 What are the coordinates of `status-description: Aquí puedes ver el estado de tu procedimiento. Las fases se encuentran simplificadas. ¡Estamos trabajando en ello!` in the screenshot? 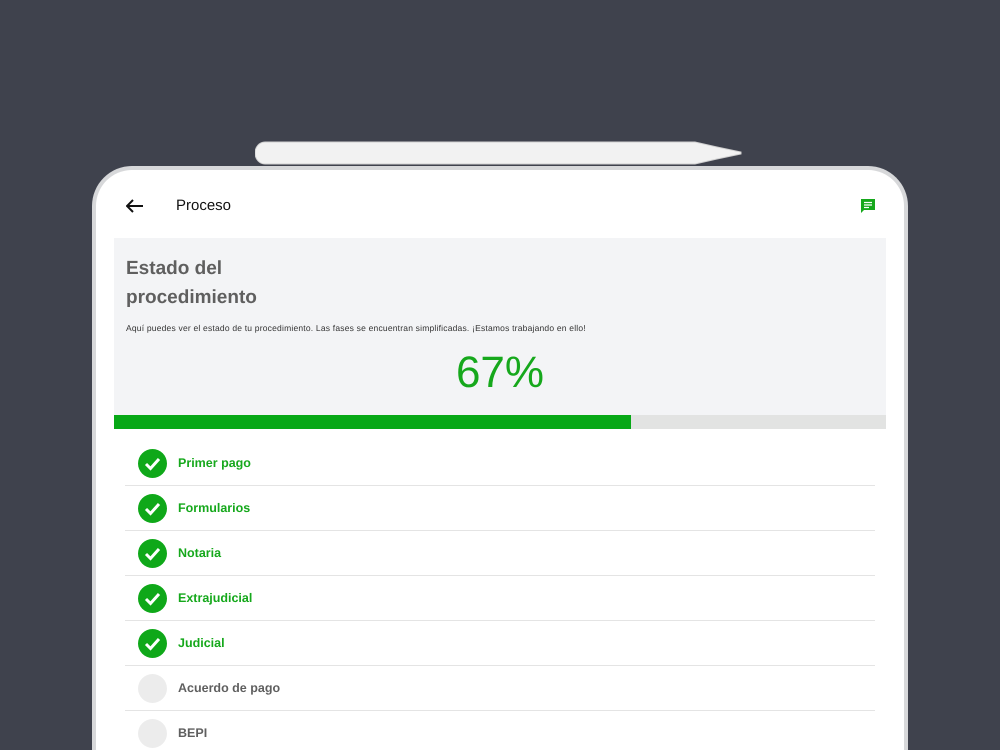 It's located at (356, 328).